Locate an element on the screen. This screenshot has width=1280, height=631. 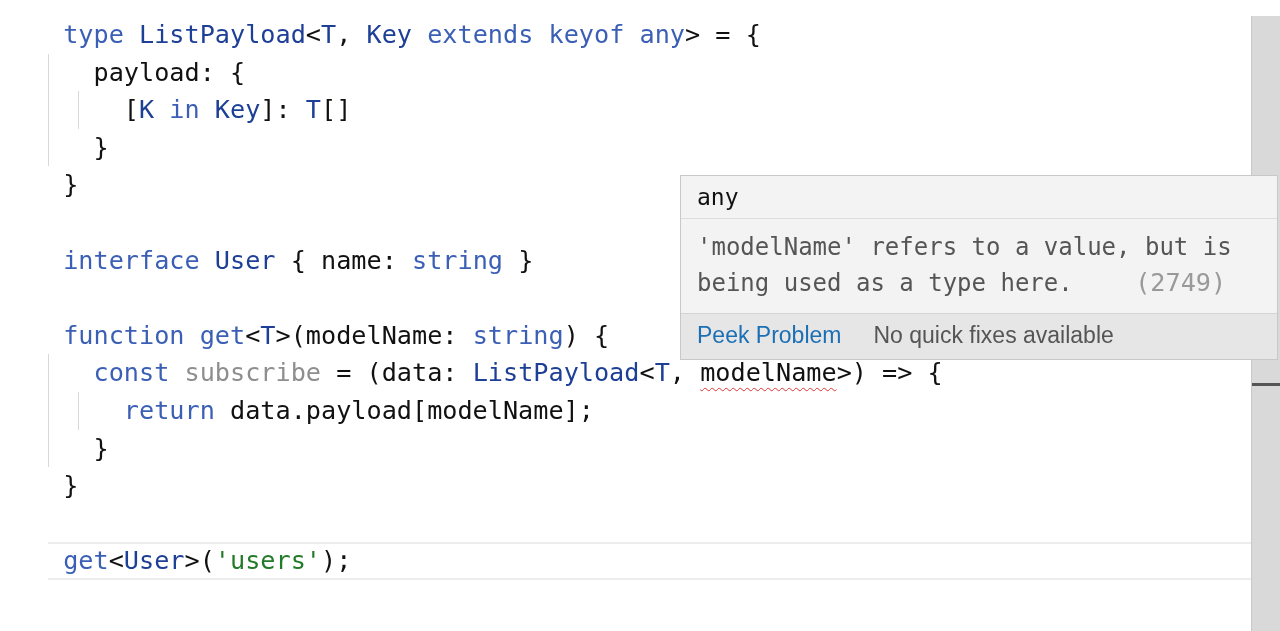
code-line: type ListPayload<T, Key extends keyof any> = { is located at coordinates (411, 35).